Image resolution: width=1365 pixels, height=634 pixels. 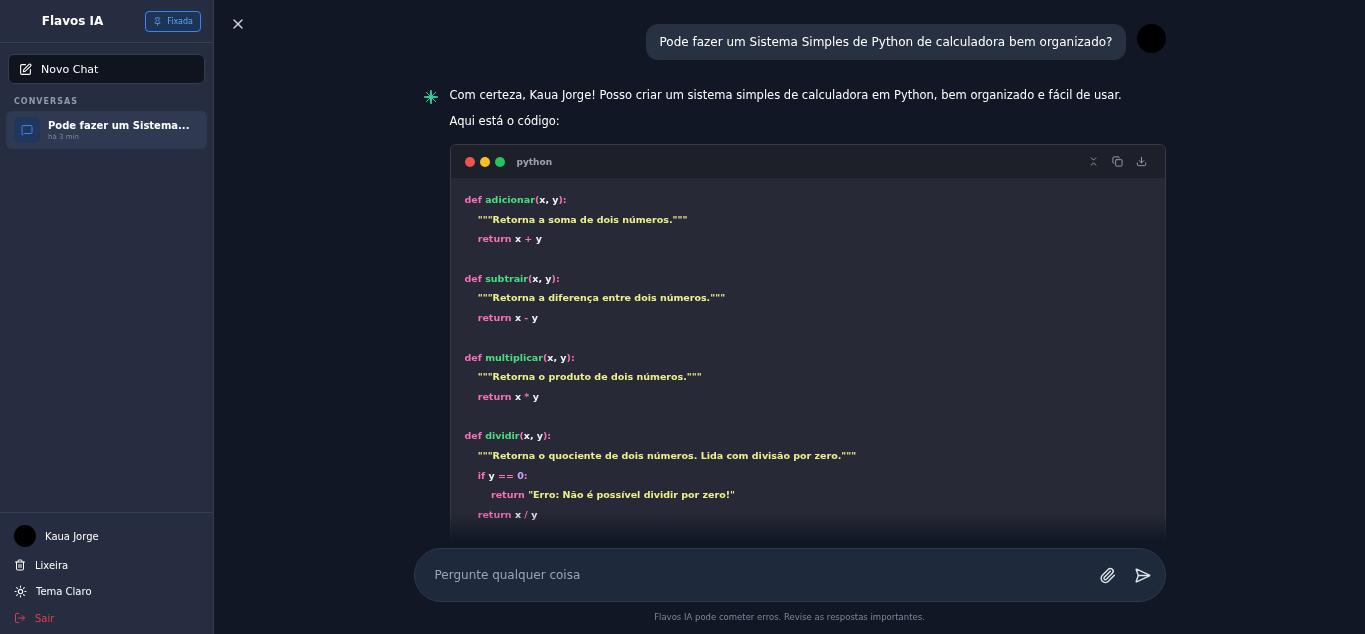 What do you see at coordinates (520, 357) in the screenshot?
I see `code-line: def multiplicar(x, y):` at bounding box center [520, 357].